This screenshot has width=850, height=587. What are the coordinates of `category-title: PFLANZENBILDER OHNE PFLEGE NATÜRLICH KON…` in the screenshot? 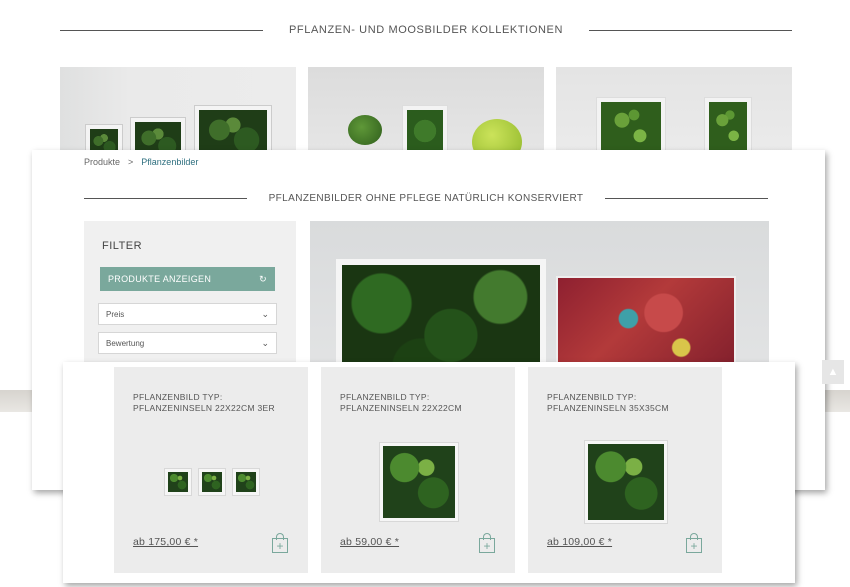 It's located at (426, 198).